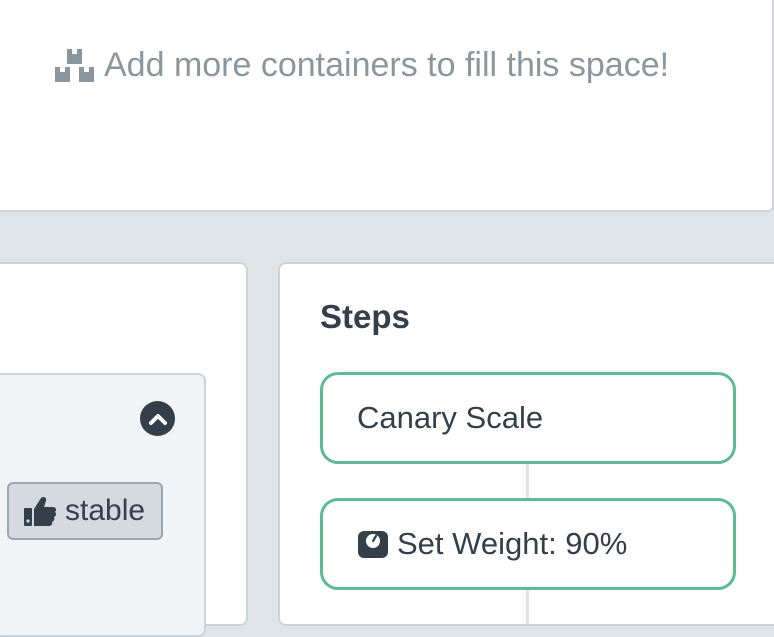  I want to click on step-set-weight: Set Weight: 90%, so click(528, 544).